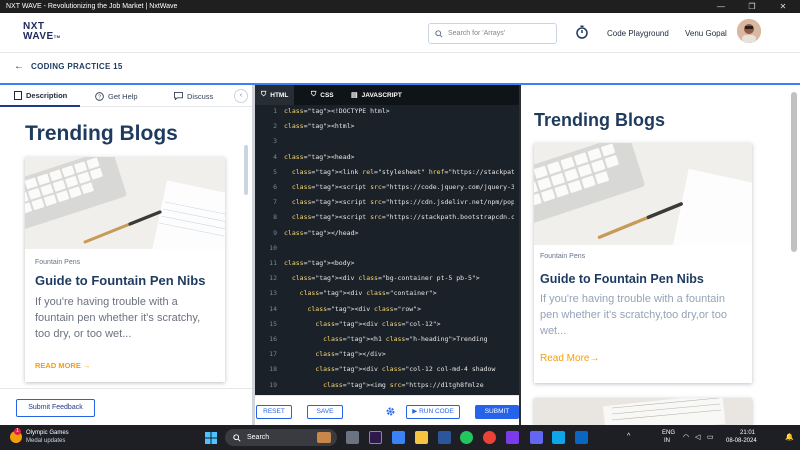  Describe the element at coordinates (399, 293) in the screenshot. I see `code-line: class="tag"><div class="container">` at that location.